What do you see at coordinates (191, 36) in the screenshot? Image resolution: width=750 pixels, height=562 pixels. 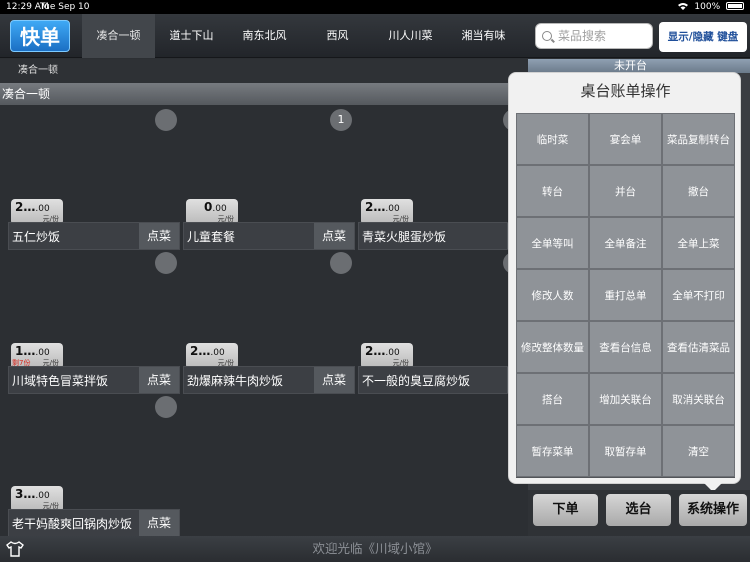 I see `tab-category-2: 道士下山` at bounding box center [191, 36].